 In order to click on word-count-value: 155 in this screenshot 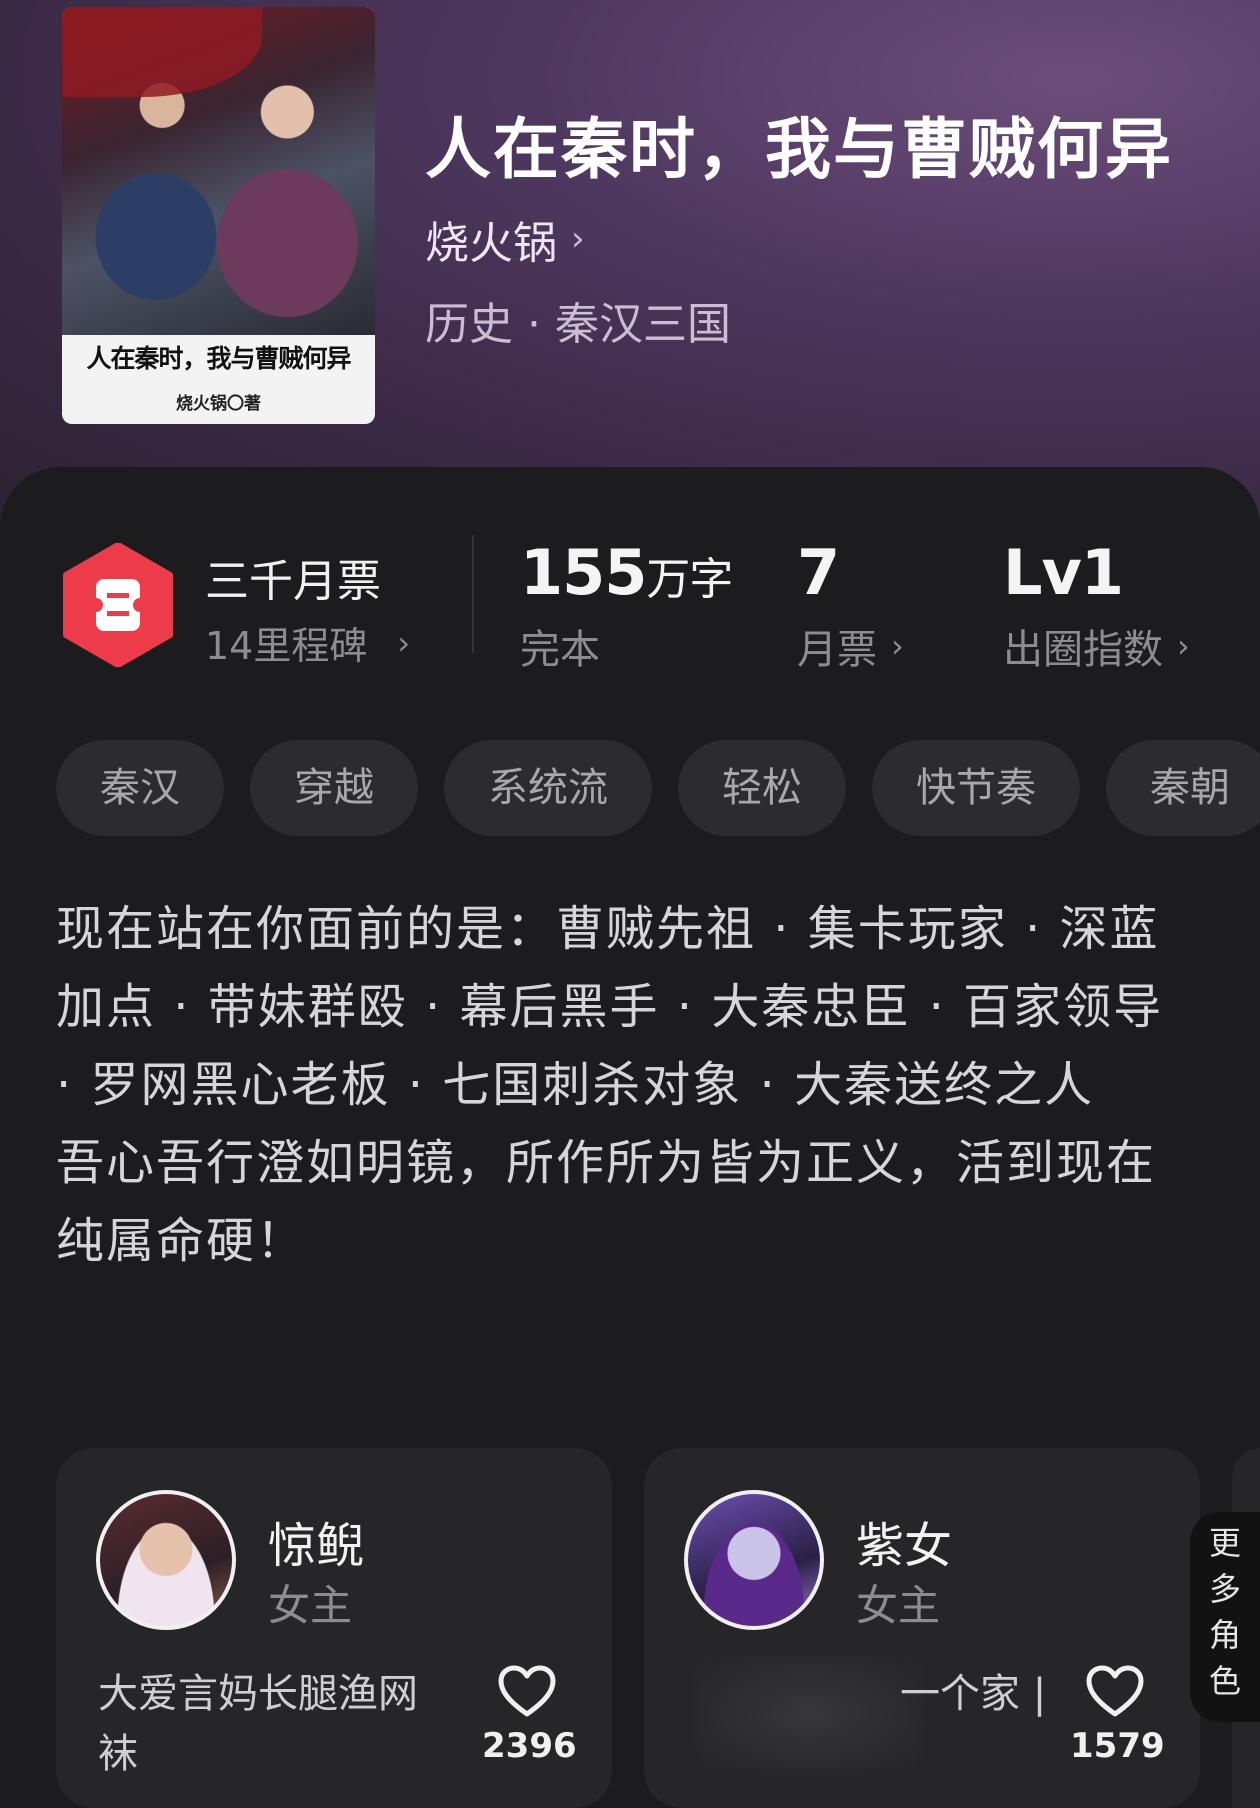, I will do `click(583, 572)`.